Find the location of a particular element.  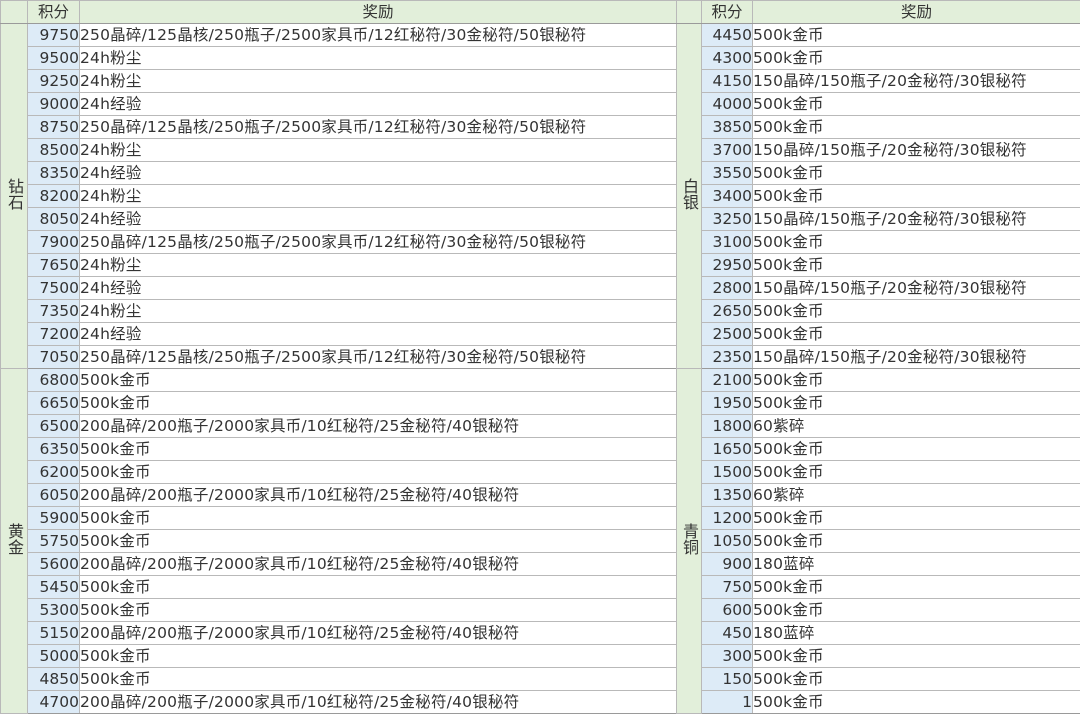

score-cell: 3850 is located at coordinates (727, 127).